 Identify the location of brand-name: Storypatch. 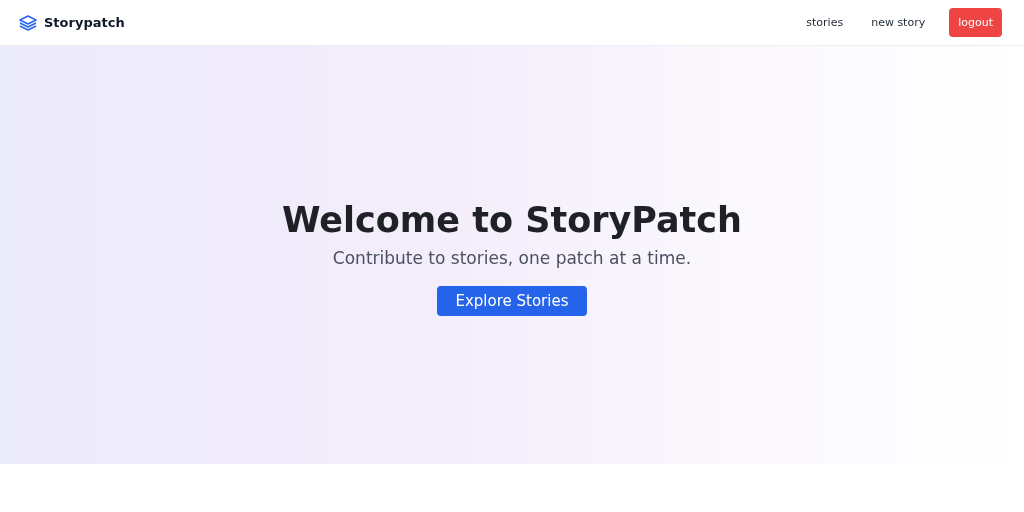
(84, 22).